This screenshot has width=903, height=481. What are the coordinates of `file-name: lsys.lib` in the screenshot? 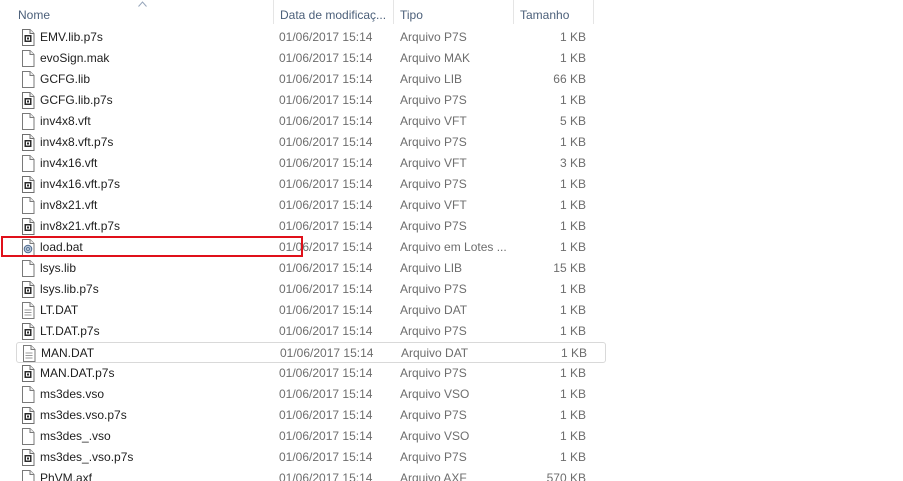 It's located at (58, 268).